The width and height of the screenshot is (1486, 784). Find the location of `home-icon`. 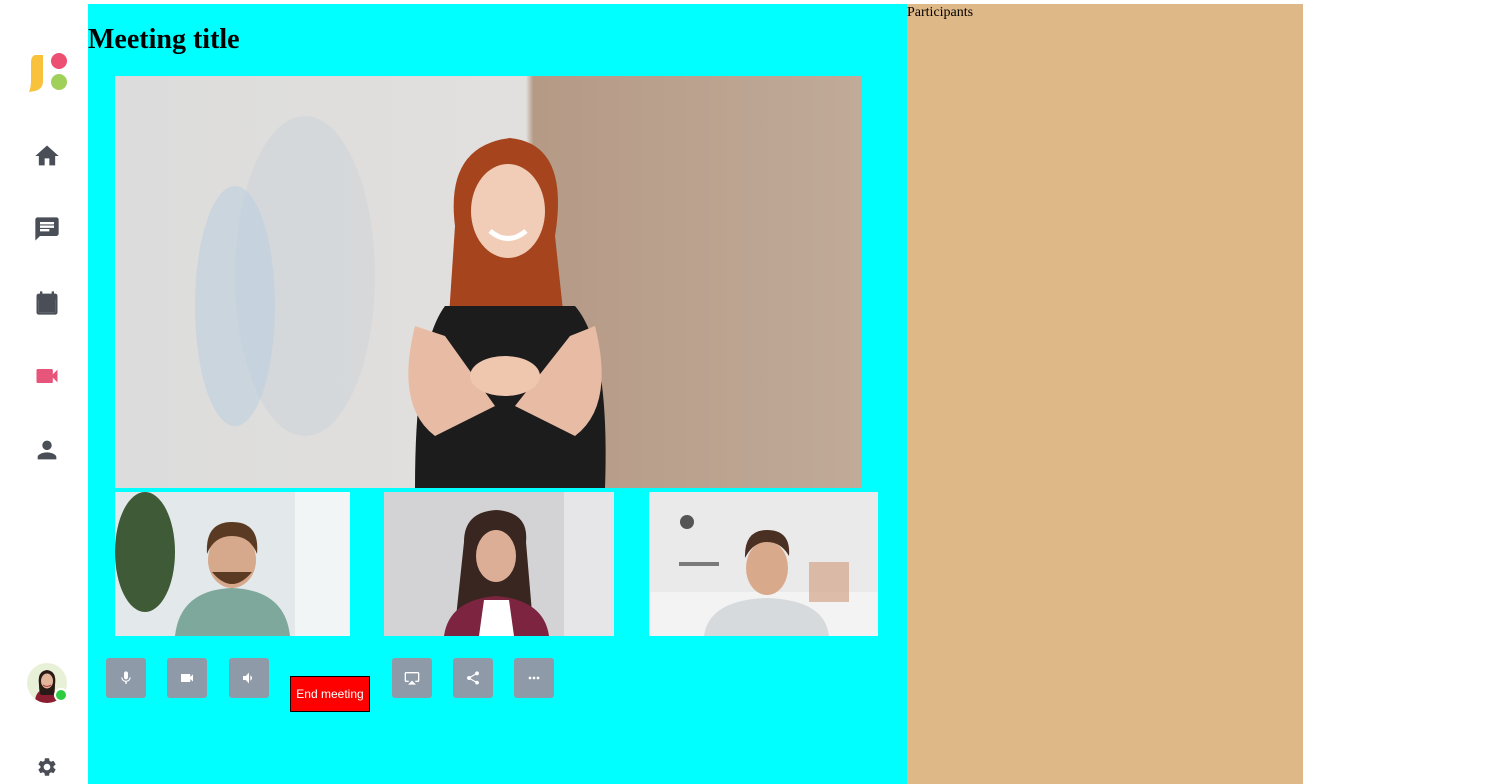

home-icon is located at coordinates (47, 156).